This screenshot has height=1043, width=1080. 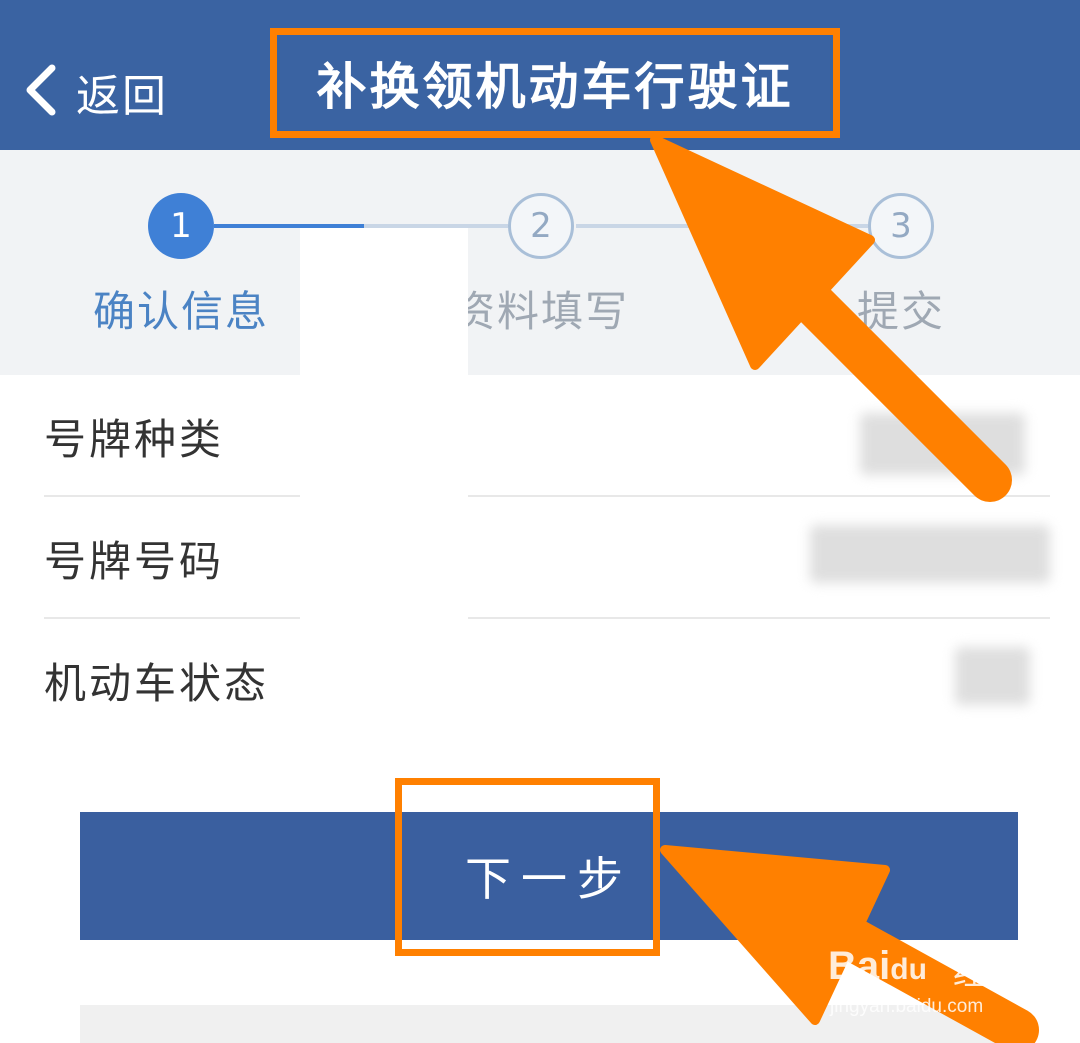 I want to click on watermark-url: jingyan.baidu.com, so click(x=907, y=1006).